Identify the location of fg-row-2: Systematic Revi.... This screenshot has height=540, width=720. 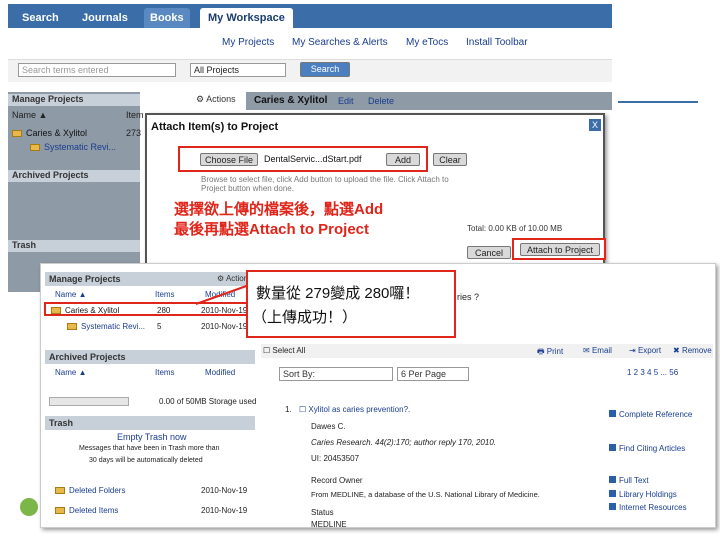
(106, 326).